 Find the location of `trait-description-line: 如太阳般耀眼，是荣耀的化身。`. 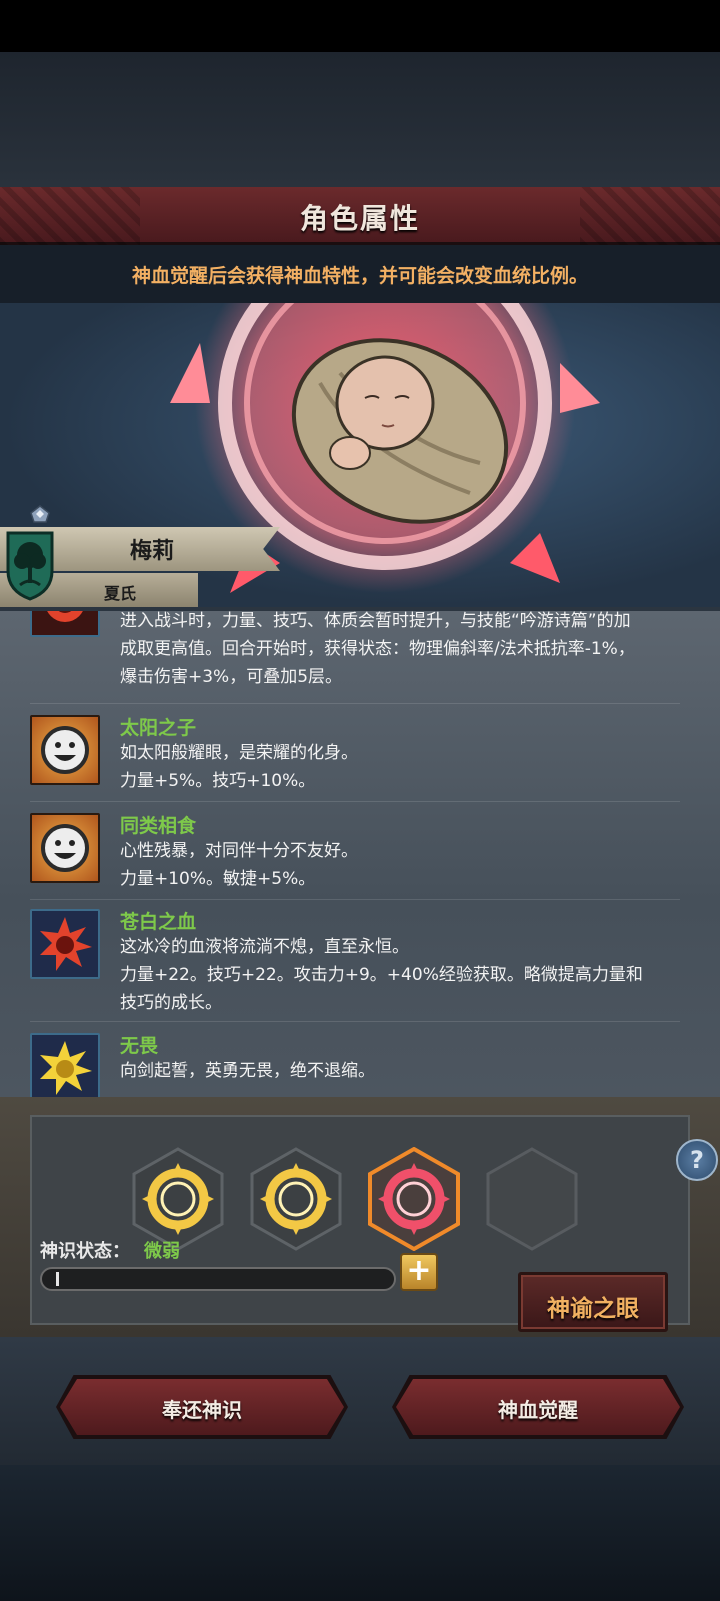

trait-description-line: 如太阳般耀眼，是荣耀的化身。 is located at coordinates (239, 753).